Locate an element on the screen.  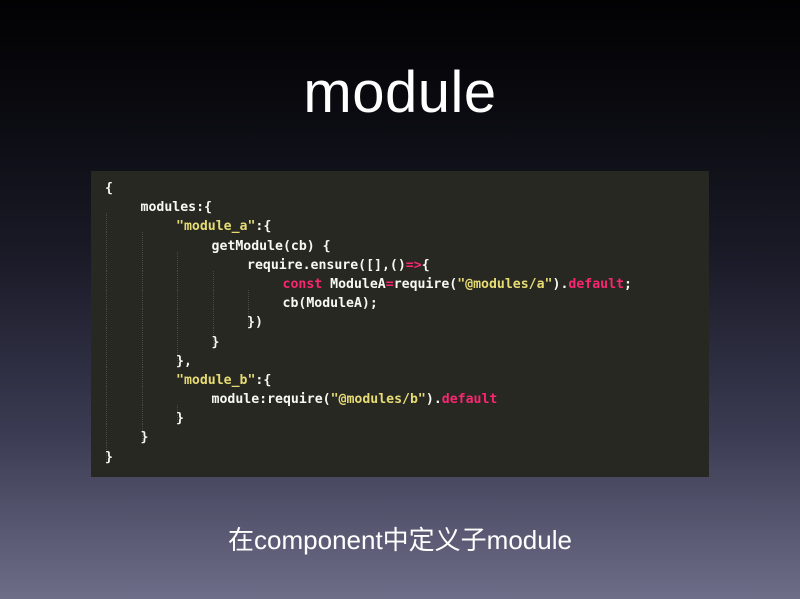
code-line: }) is located at coordinates (407, 330).